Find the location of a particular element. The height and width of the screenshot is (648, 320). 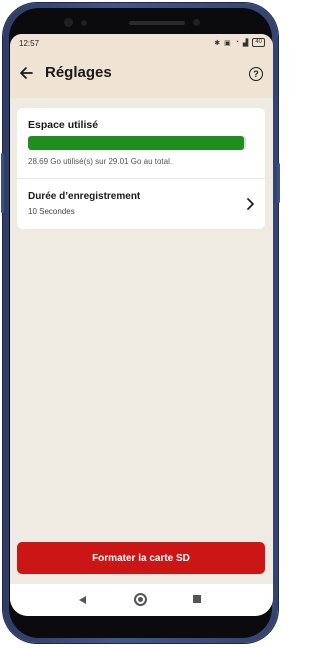

nav-home-icon is located at coordinates (140, 599).